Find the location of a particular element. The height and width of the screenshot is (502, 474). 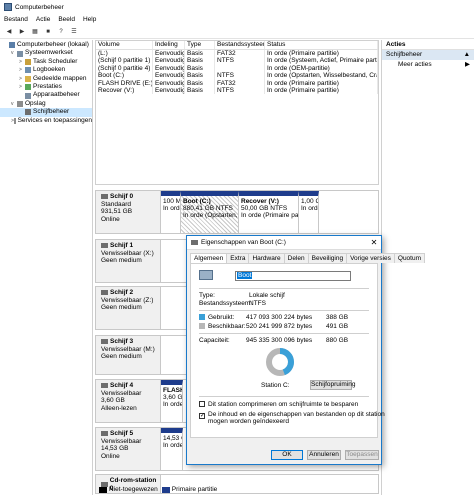

partition-text: Recover (V:) is located at coordinates (260, 201).